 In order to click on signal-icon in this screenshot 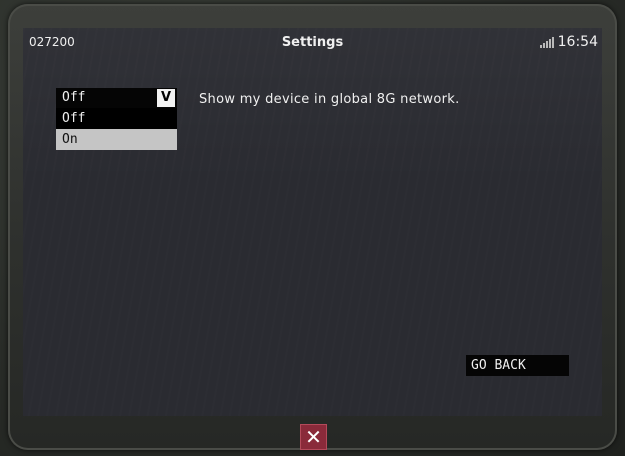, I will do `click(546, 42)`.